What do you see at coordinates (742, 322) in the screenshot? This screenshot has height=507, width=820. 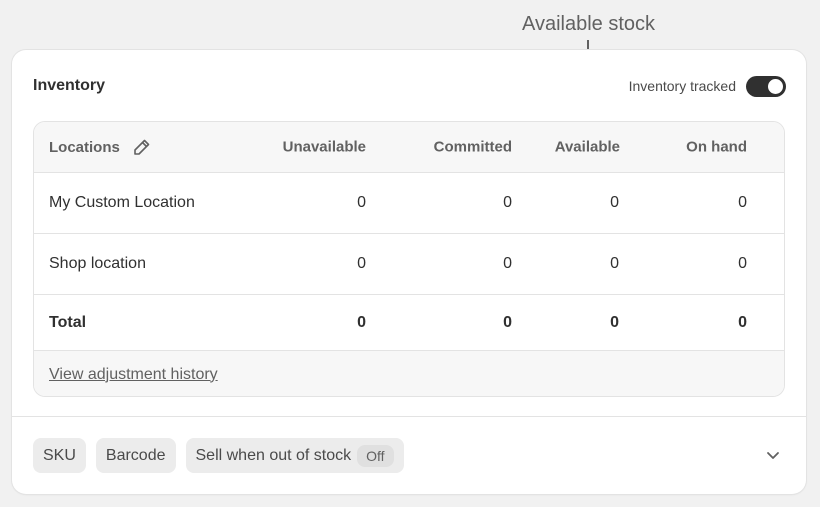 I see `total-on-hand: 0` at bounding box center [742, 322].